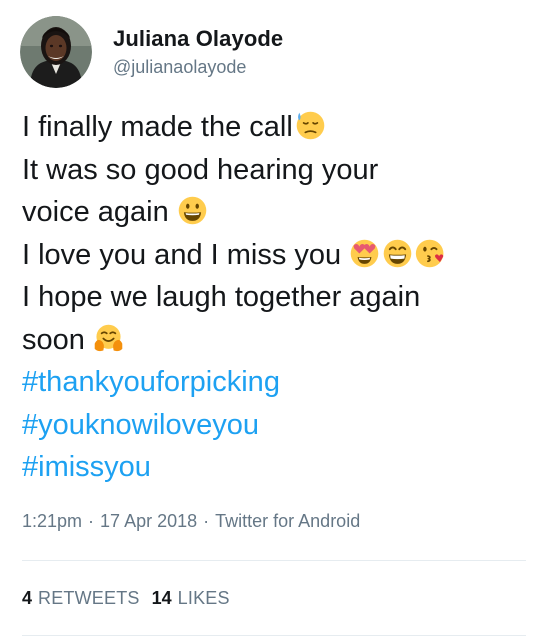 The height and width of the screenshot is (644, 546). I want to click on tweet-source: Twitter for Android, so click(287, 521).